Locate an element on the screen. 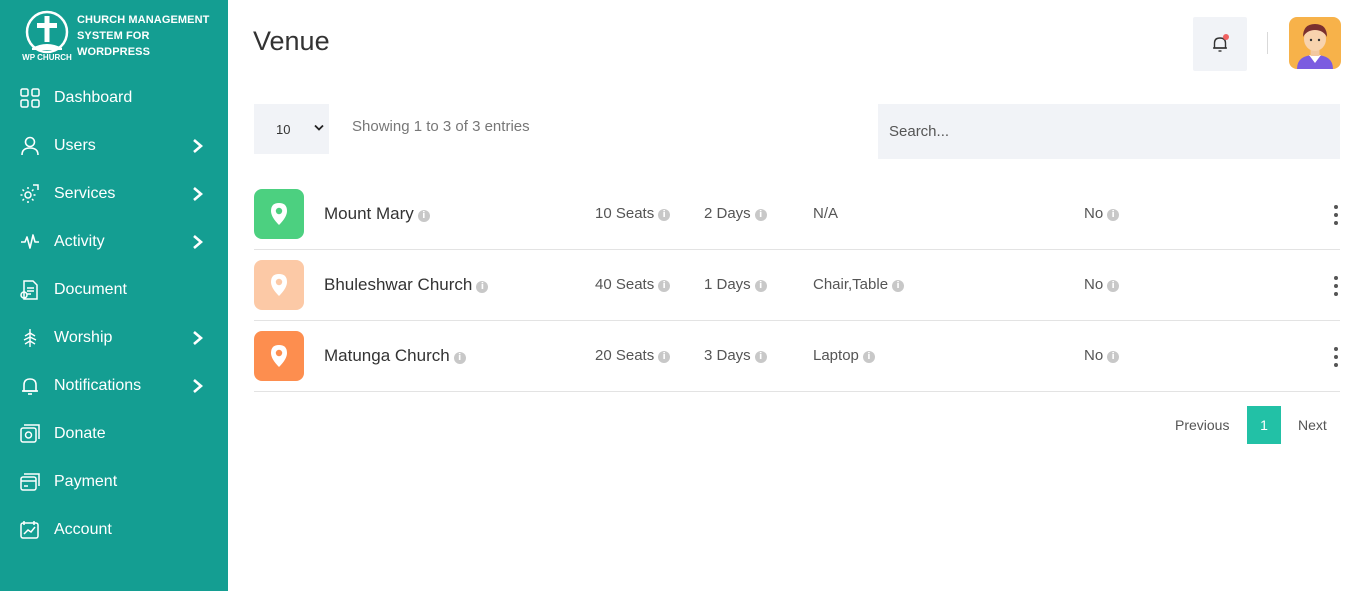 This screenshot has height=591, width=1365. venue-items-text: N/A is located at coordinates (826, 213).